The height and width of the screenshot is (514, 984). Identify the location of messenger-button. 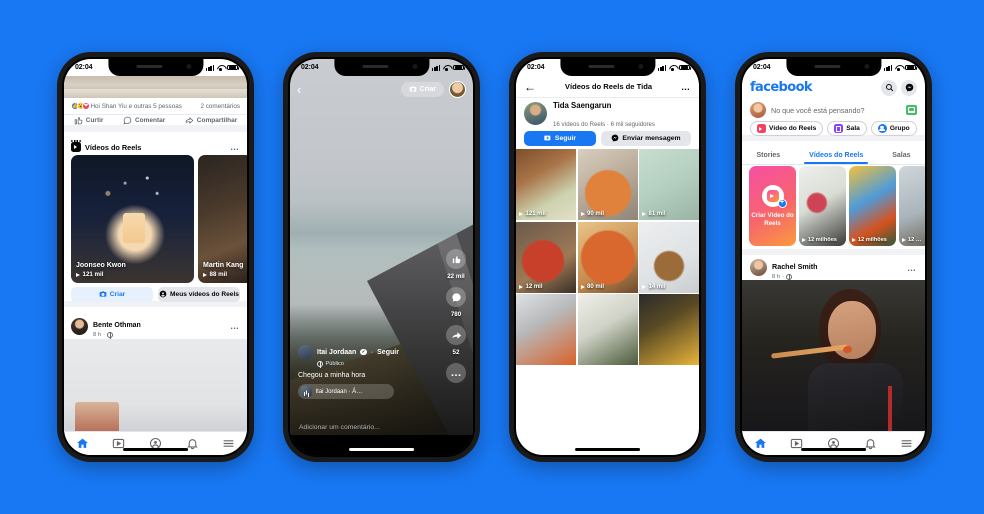
(909, 87).